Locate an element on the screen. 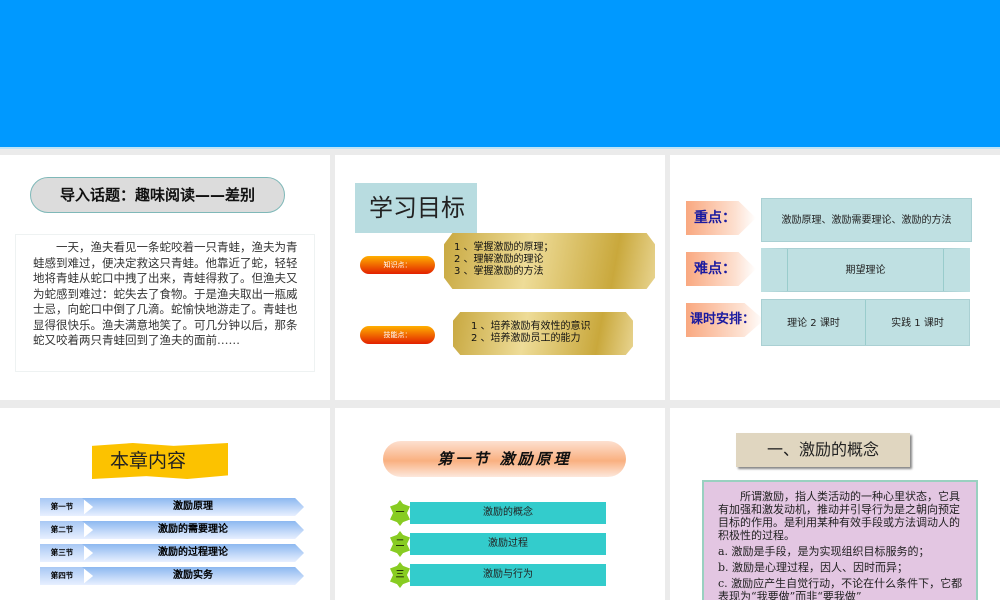  slide-thumbnail-5: 第一节 激励原理 激励的概念 一 激励过程 二 激励与行为 三 is located at coordinates (500, 504).